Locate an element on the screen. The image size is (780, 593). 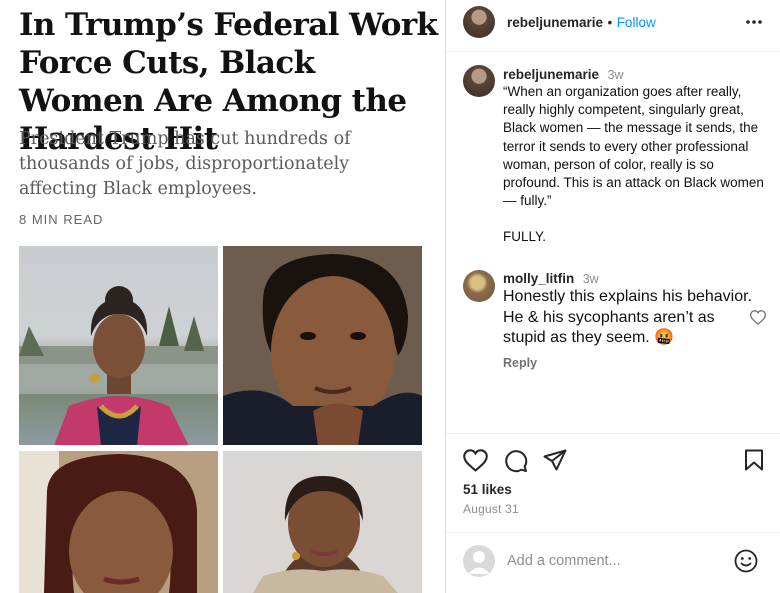
owner-username: rebeljunemarie is located at coordinates (555, 22).